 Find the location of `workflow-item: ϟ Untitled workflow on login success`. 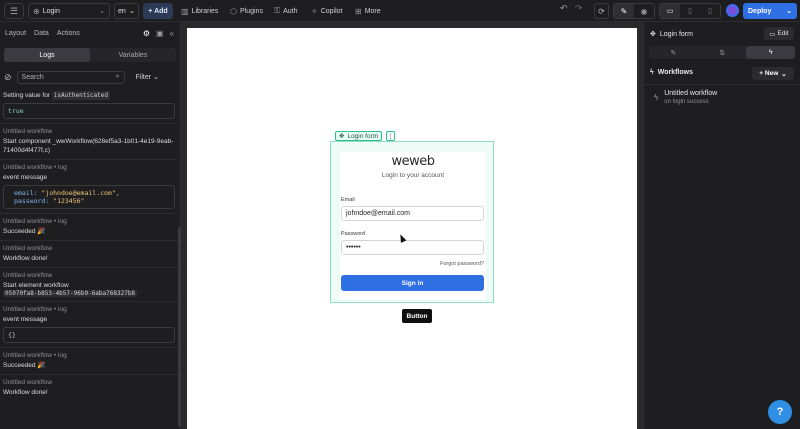

workflow-item: ϟ Untitled workflow on login success is located at coordinates (685, 97).